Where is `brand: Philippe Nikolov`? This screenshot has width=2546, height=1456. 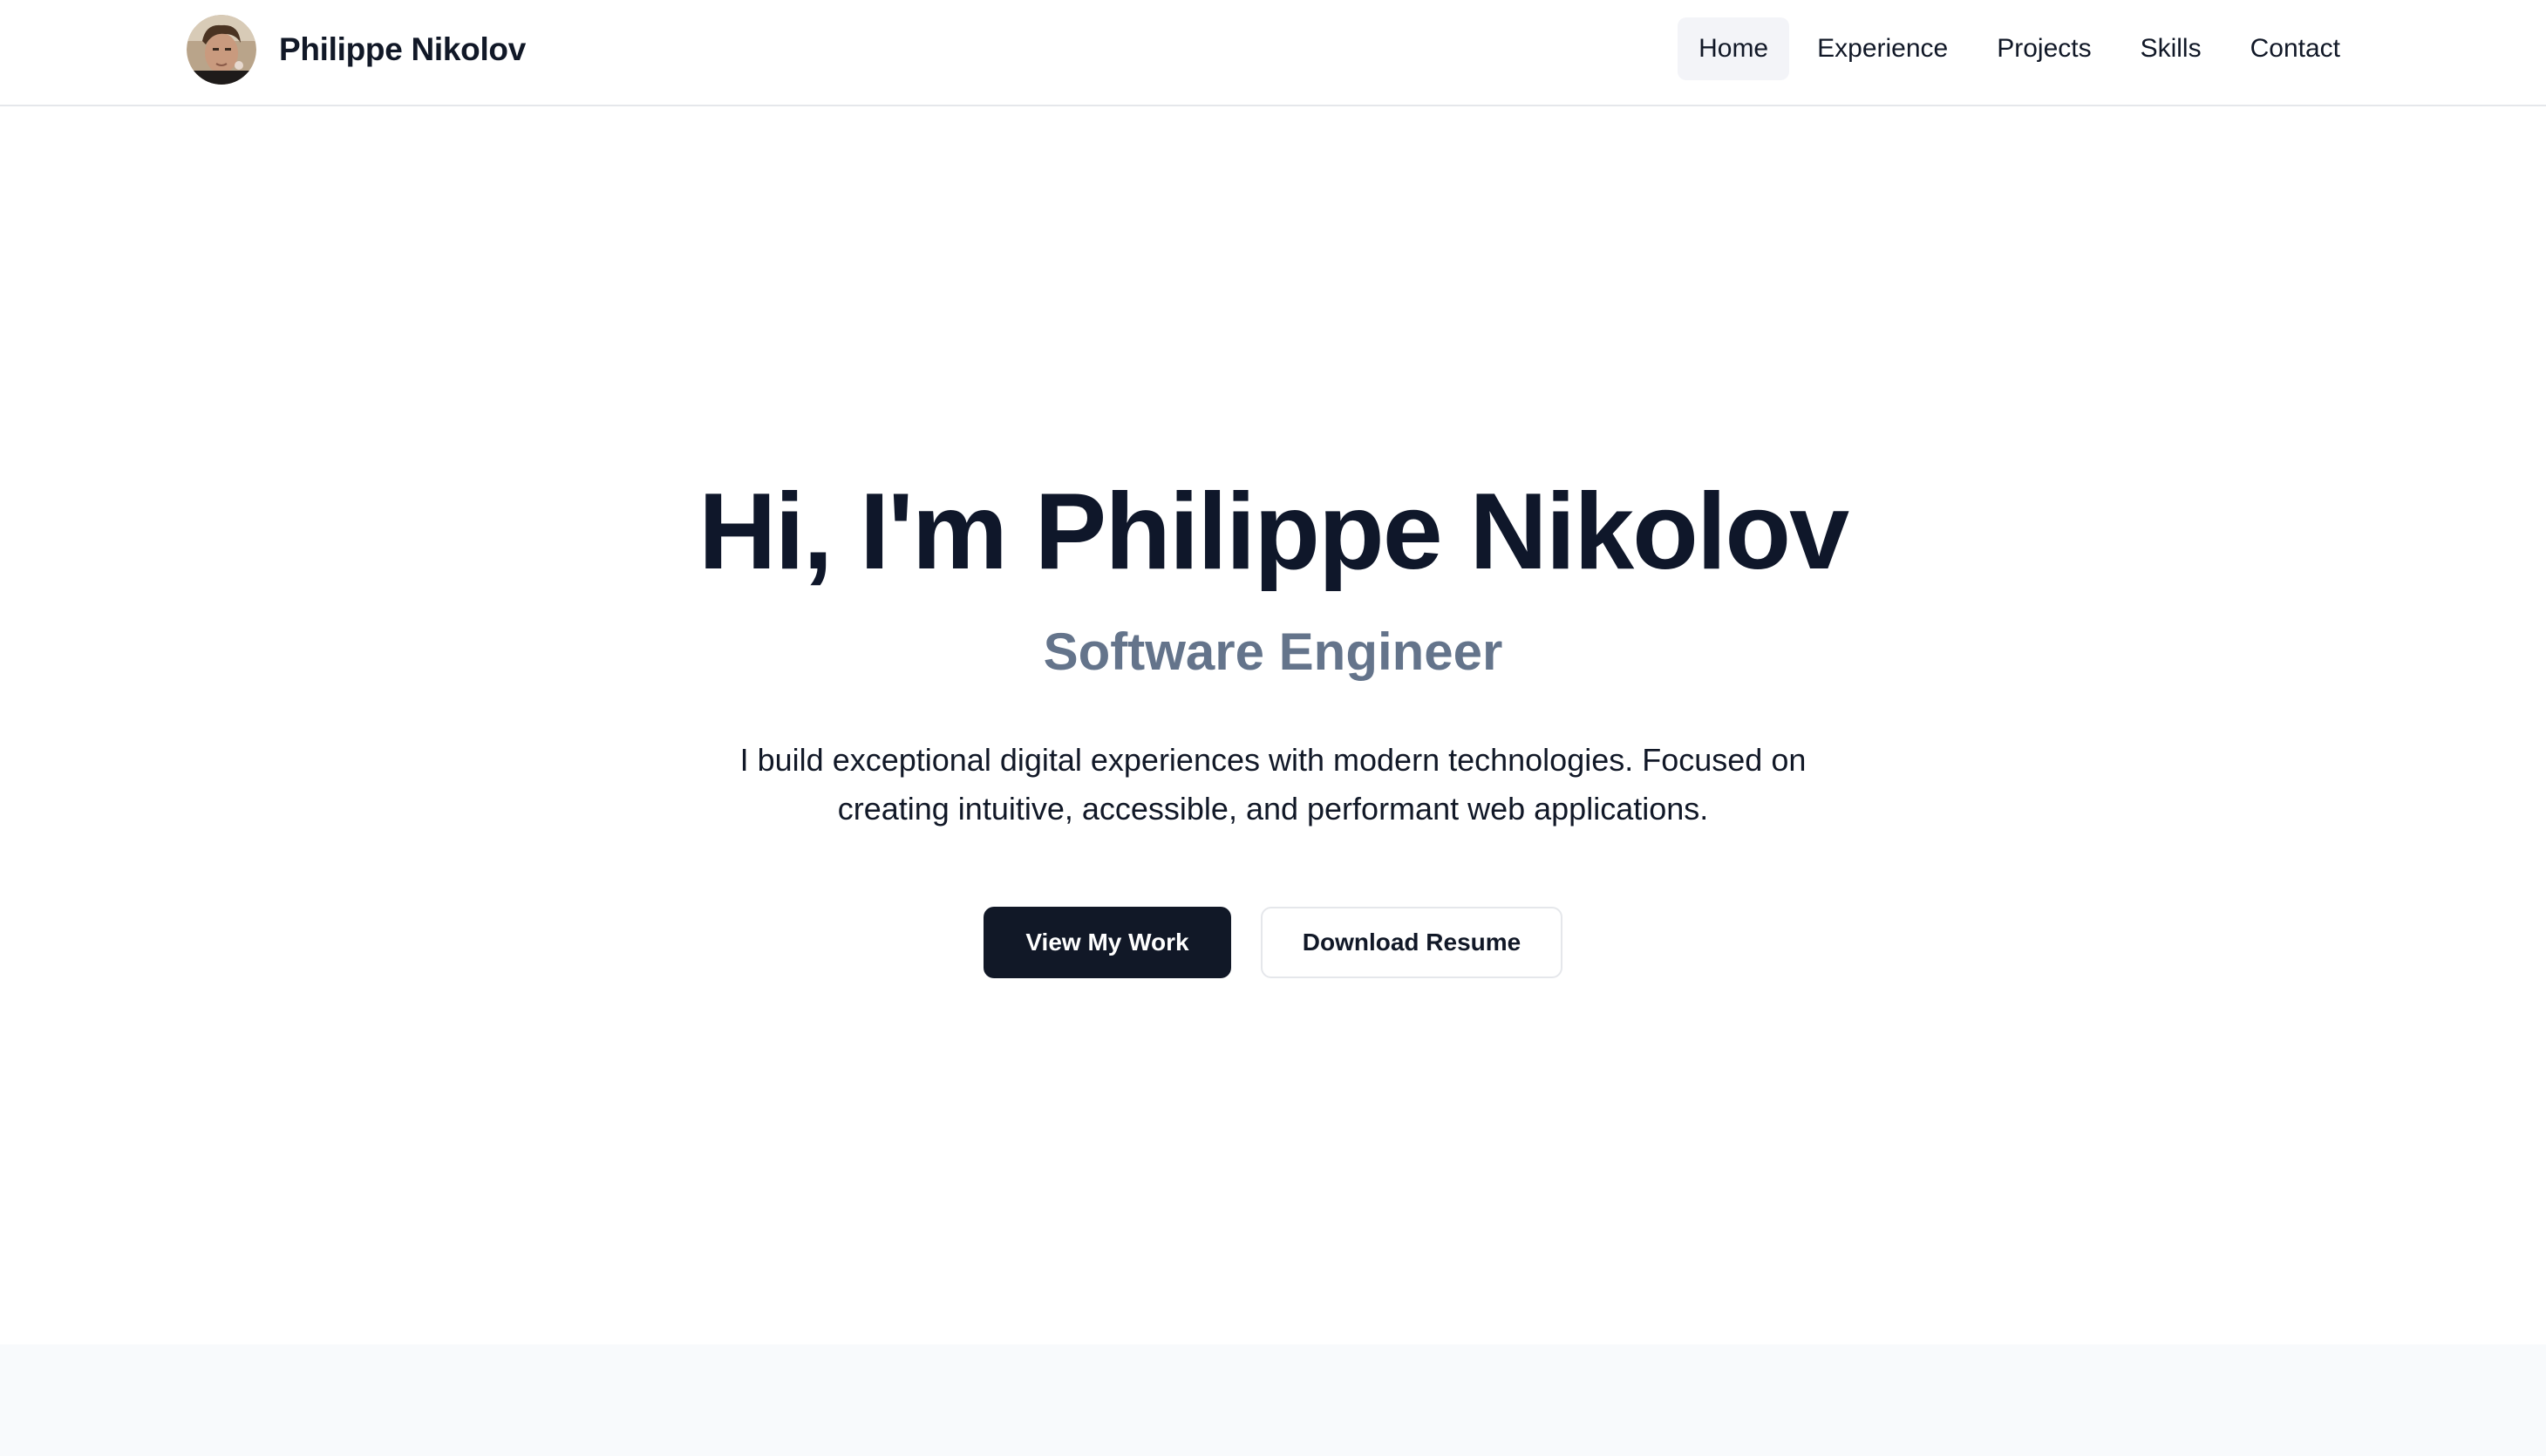
brand: Philippe Nikolov is located at coordinates (356, 49).